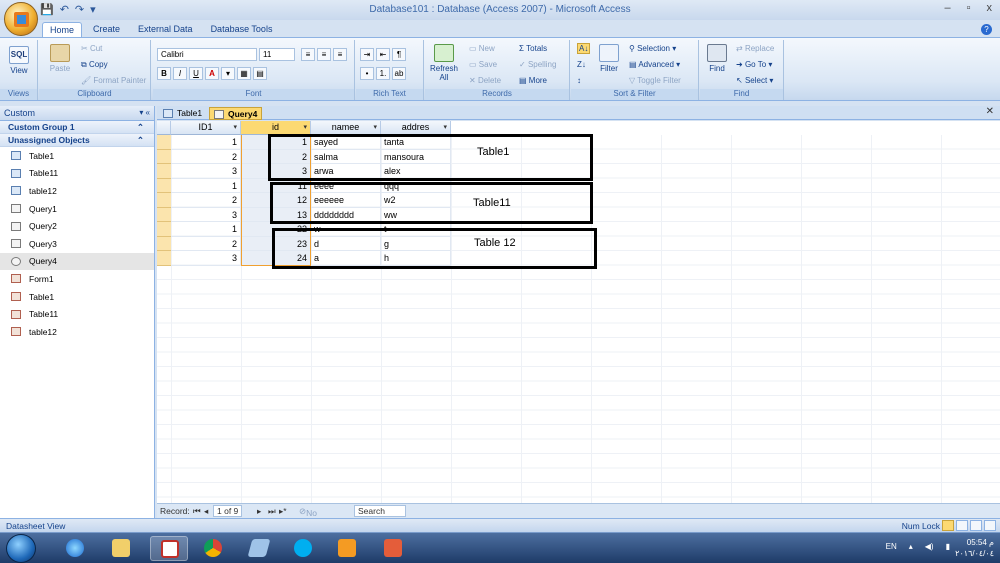  What do you see at coordinates (990, 8) in the screenshot?
I see `close-button: x` at bounding box center [990, 8].